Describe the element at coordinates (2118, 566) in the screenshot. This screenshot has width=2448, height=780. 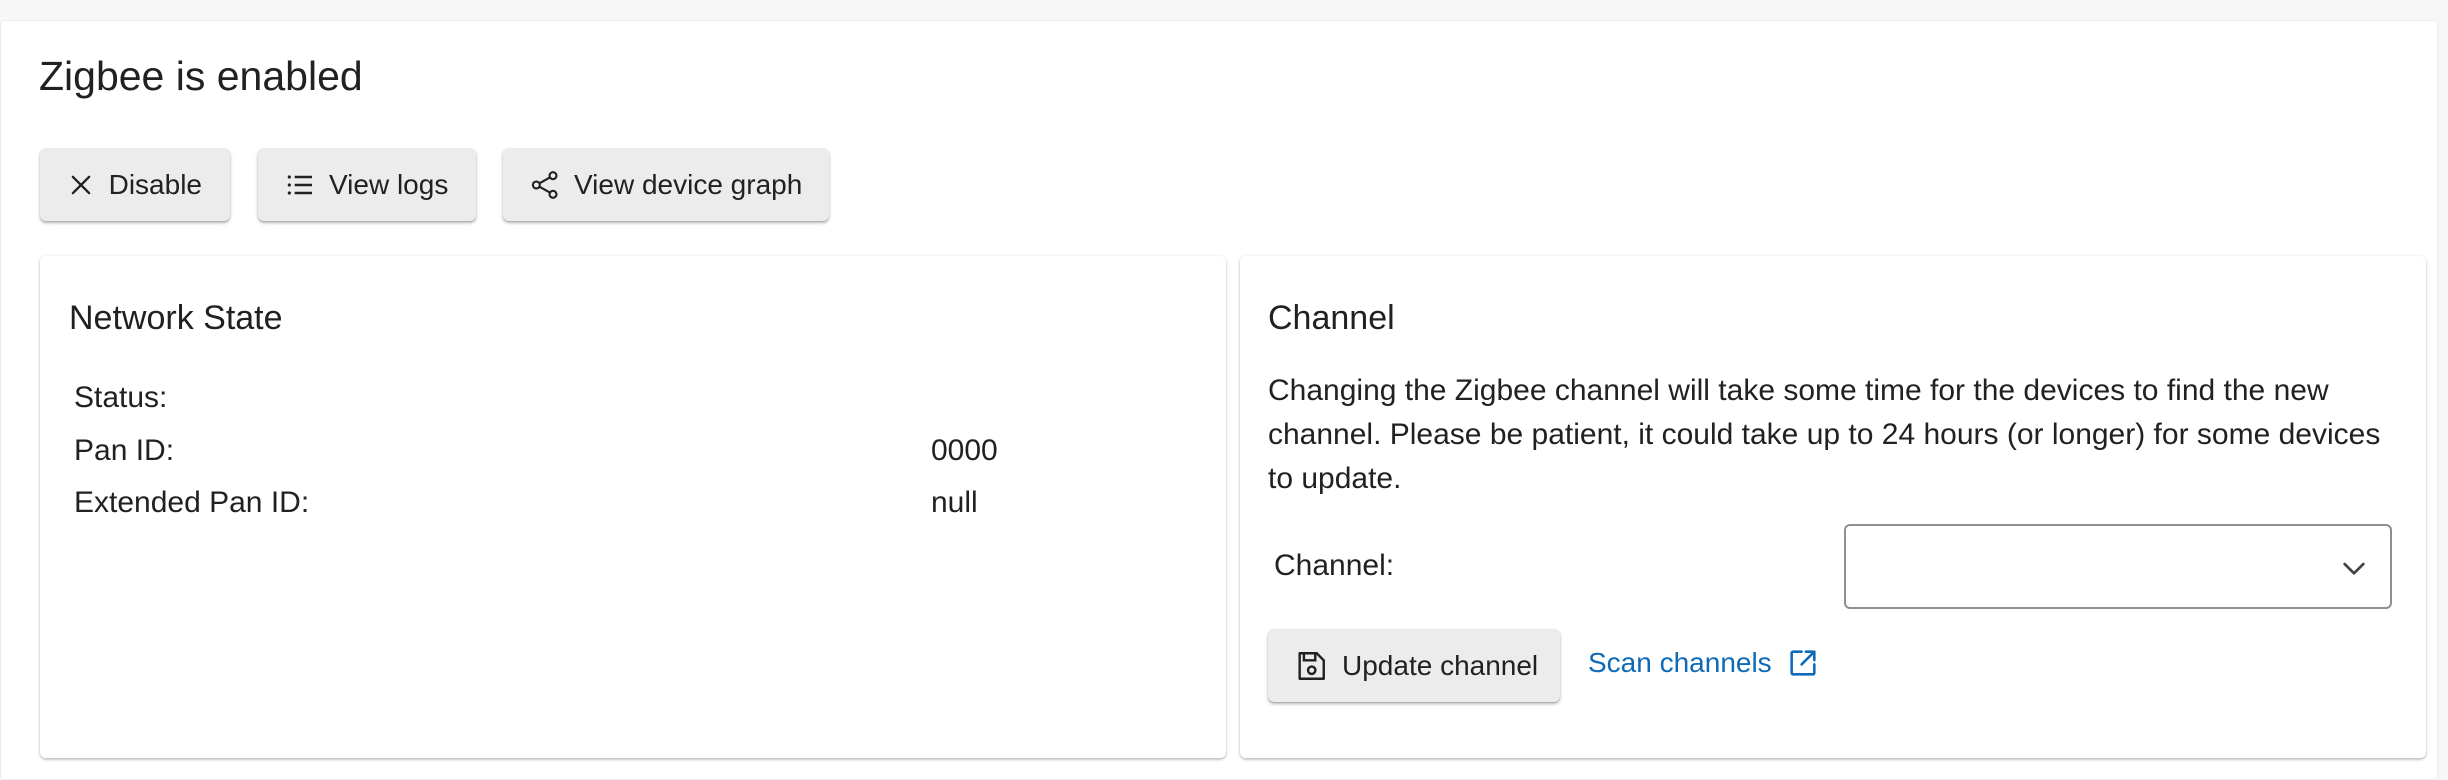
I see `channel-select` at that location.